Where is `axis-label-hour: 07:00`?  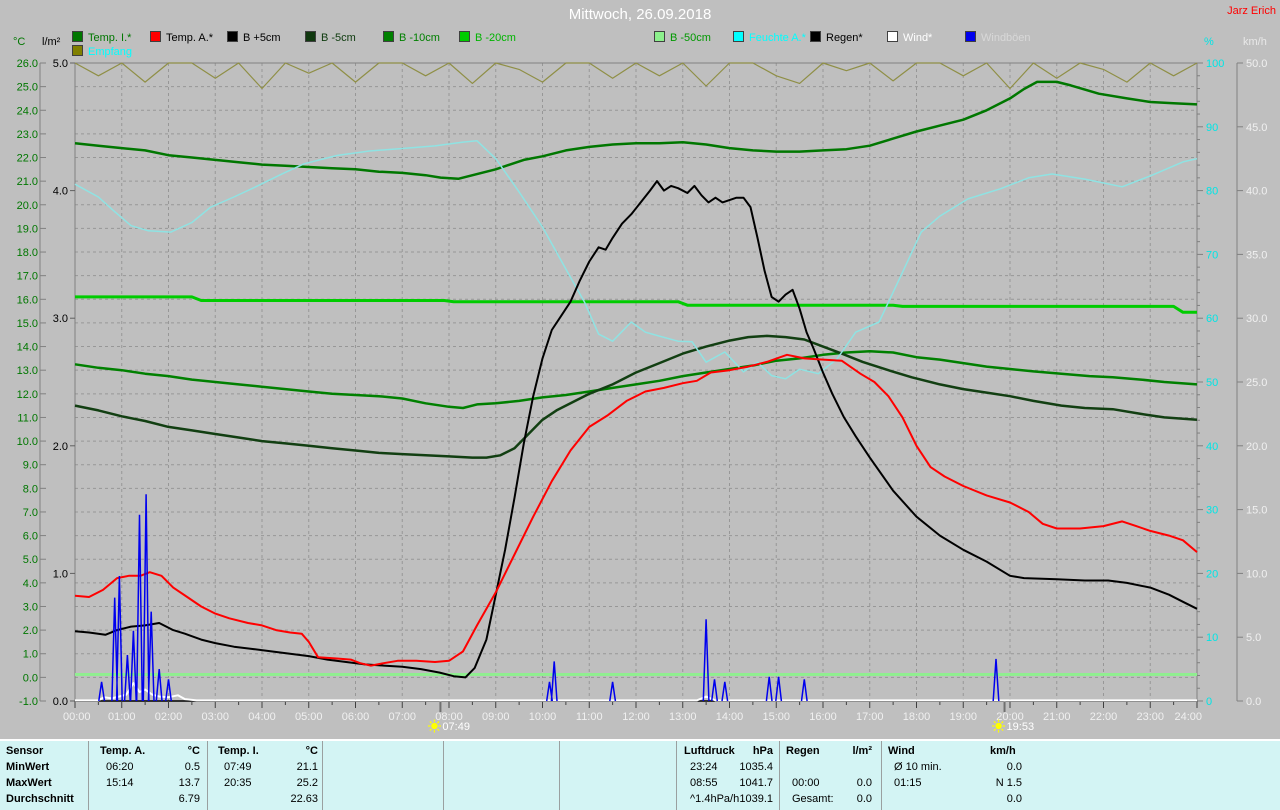
axis-label-hour: 07:00 is located at coordinates (402, 717).